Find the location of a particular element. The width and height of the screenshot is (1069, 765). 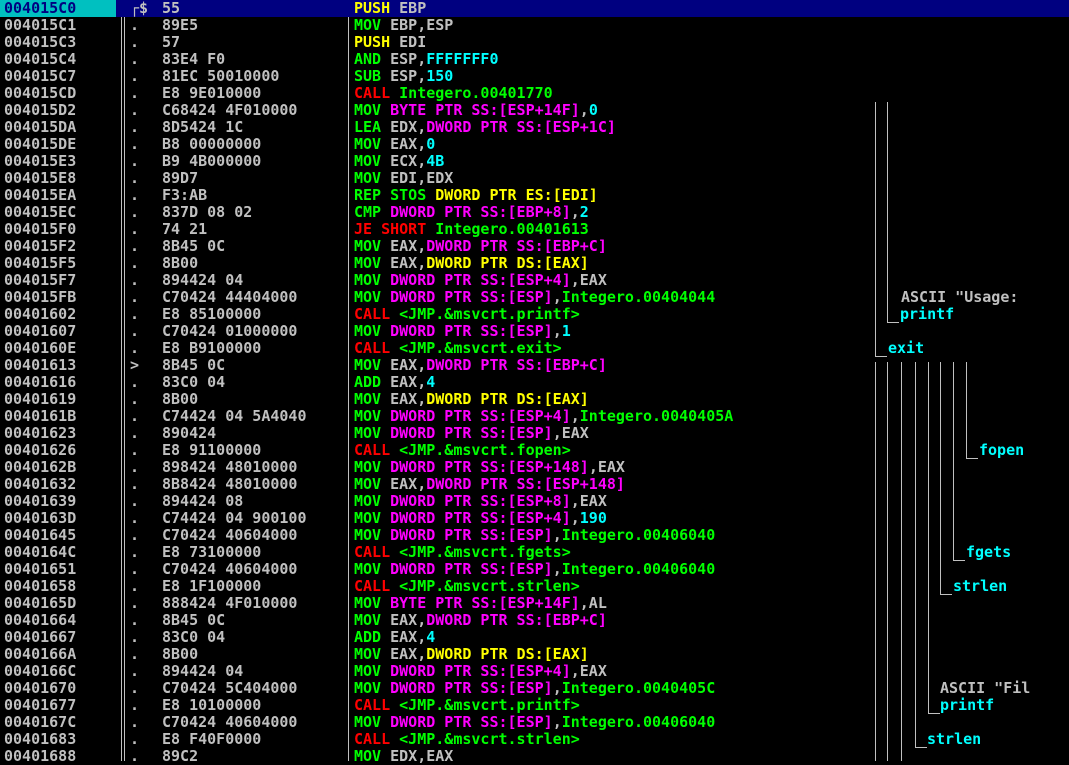

row-address: 004015CD is located at coordinates (40, 93).